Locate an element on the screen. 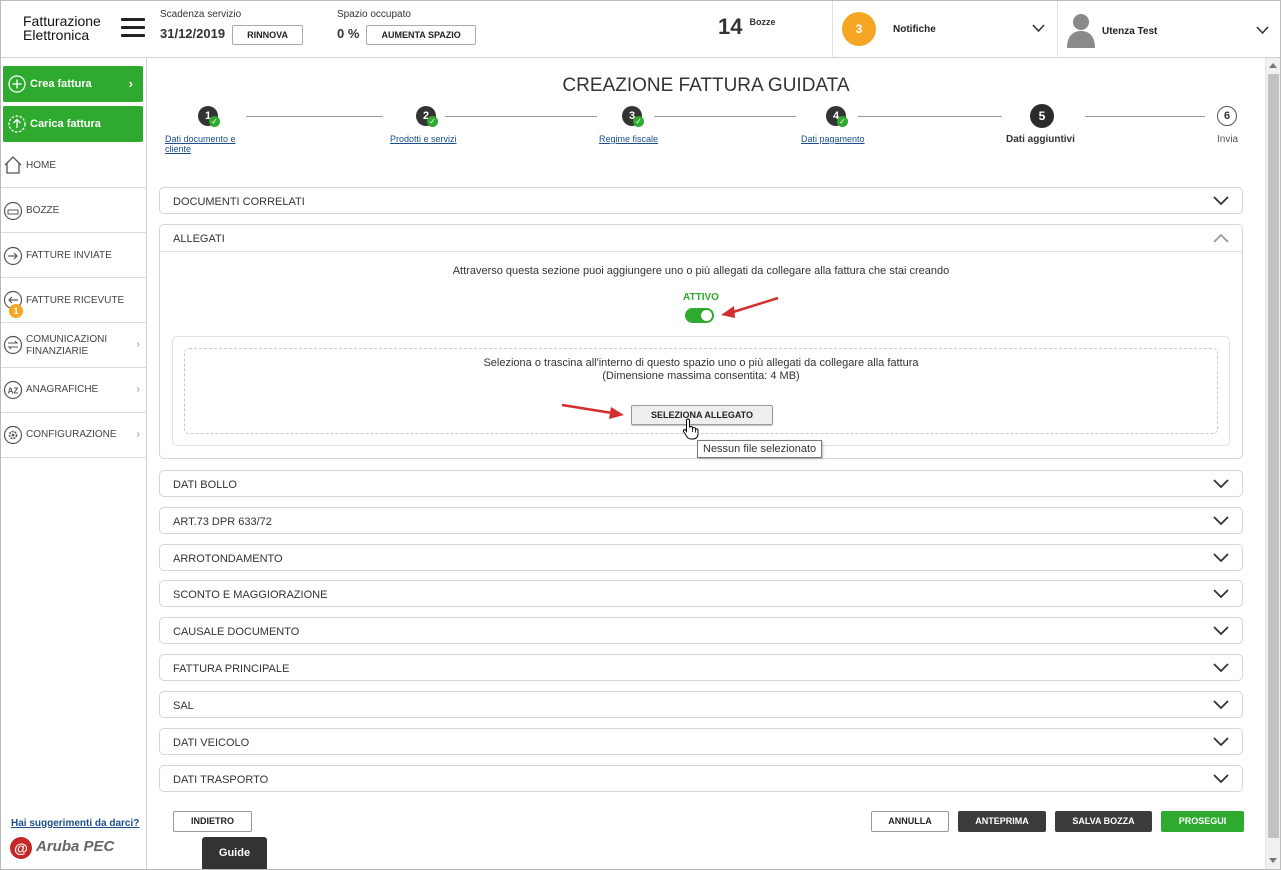  section-title: SAL is located at coordinates (183, 706).